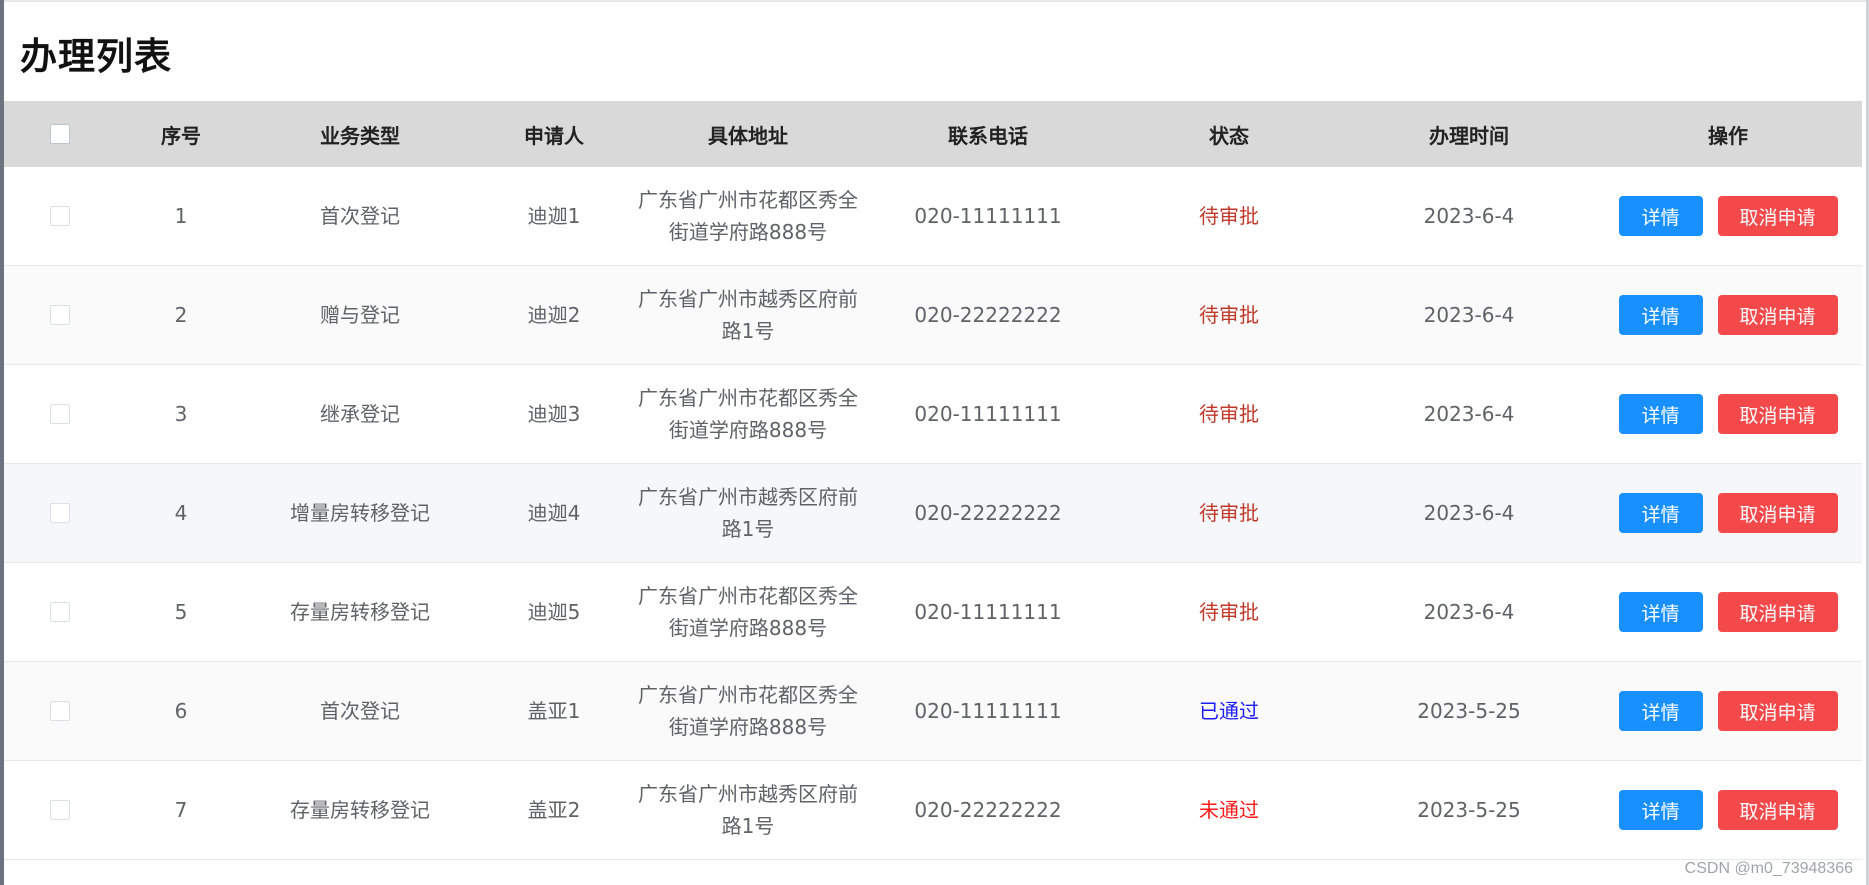 The image size is (1869, 885). Describe the element at coordinates (554, 315) in the screenshot. I see `row-applicant: 迪迦2` at that location.